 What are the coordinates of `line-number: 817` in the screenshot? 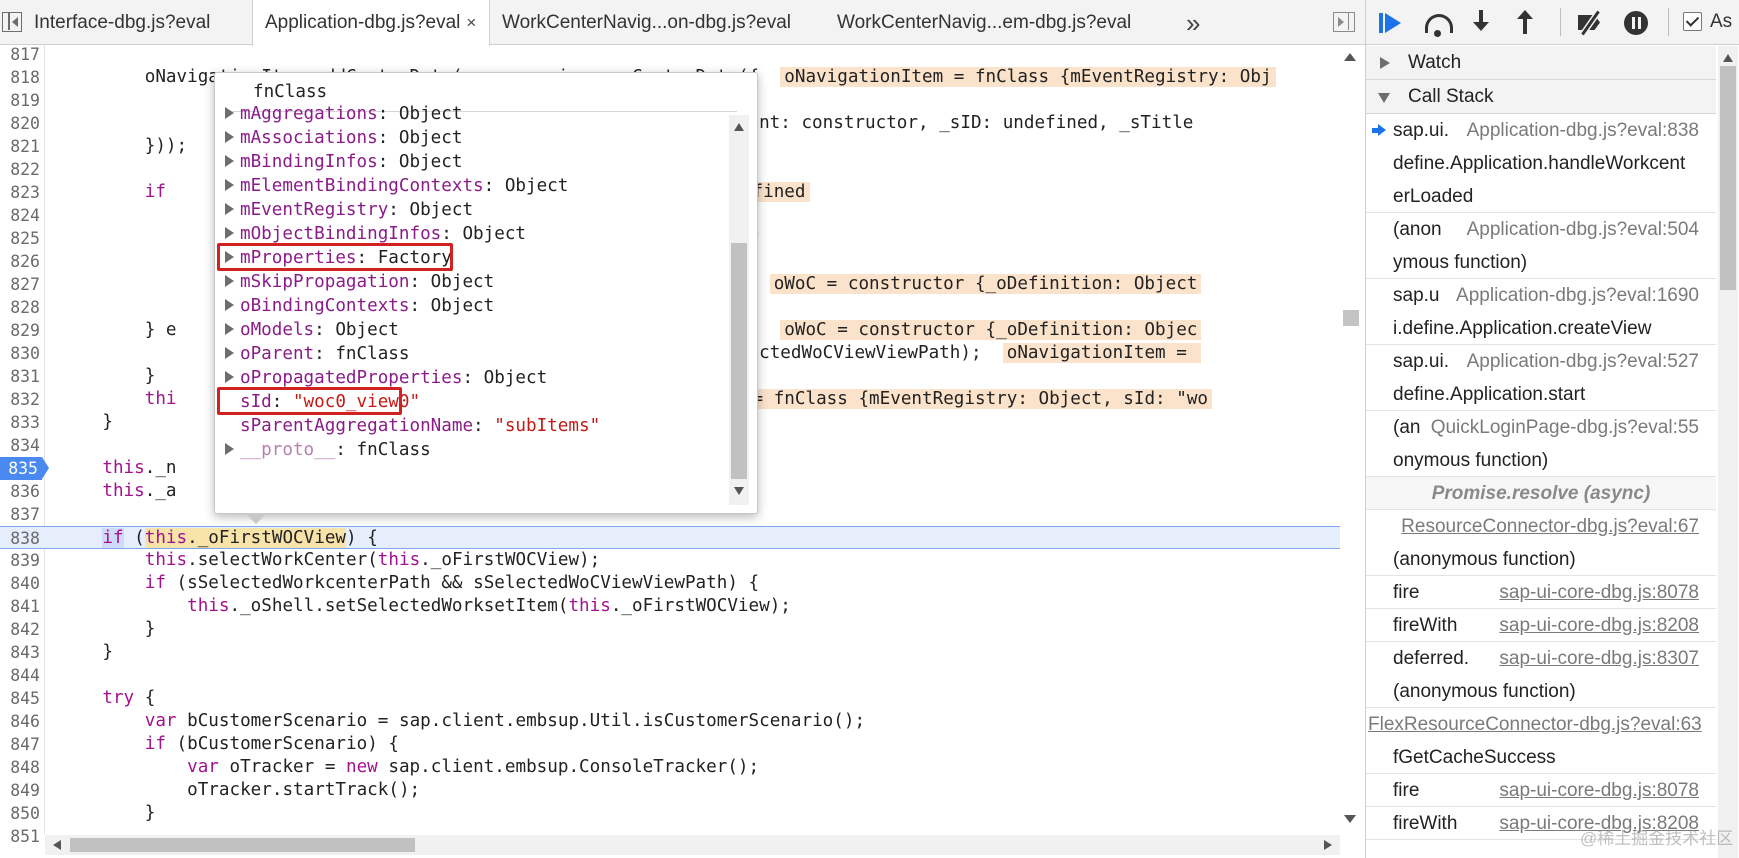 It's located at (20, 55).